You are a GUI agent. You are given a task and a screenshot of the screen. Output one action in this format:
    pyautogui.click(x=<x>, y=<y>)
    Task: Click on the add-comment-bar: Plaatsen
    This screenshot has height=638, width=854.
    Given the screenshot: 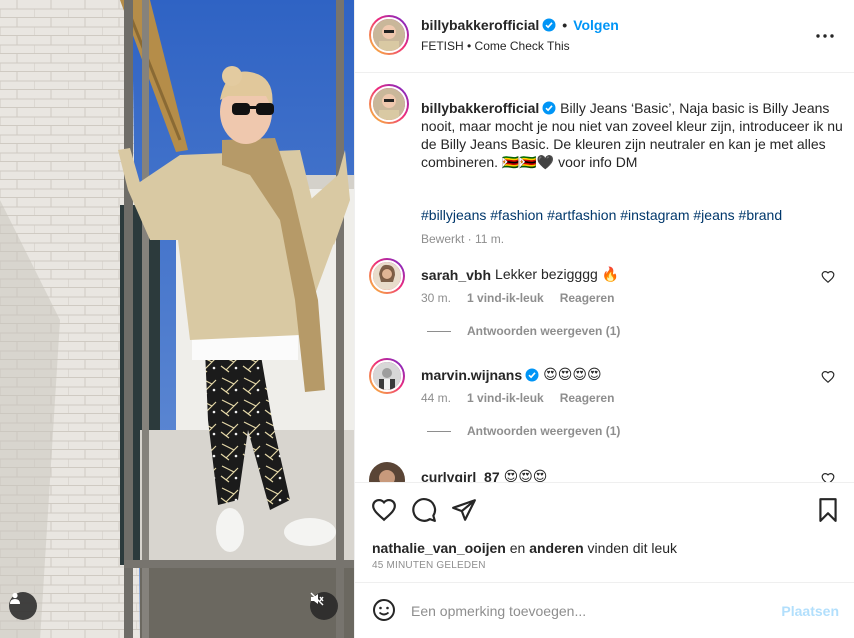 What is the action you would take?
    pyautogui.click(x=604, y=610)
    